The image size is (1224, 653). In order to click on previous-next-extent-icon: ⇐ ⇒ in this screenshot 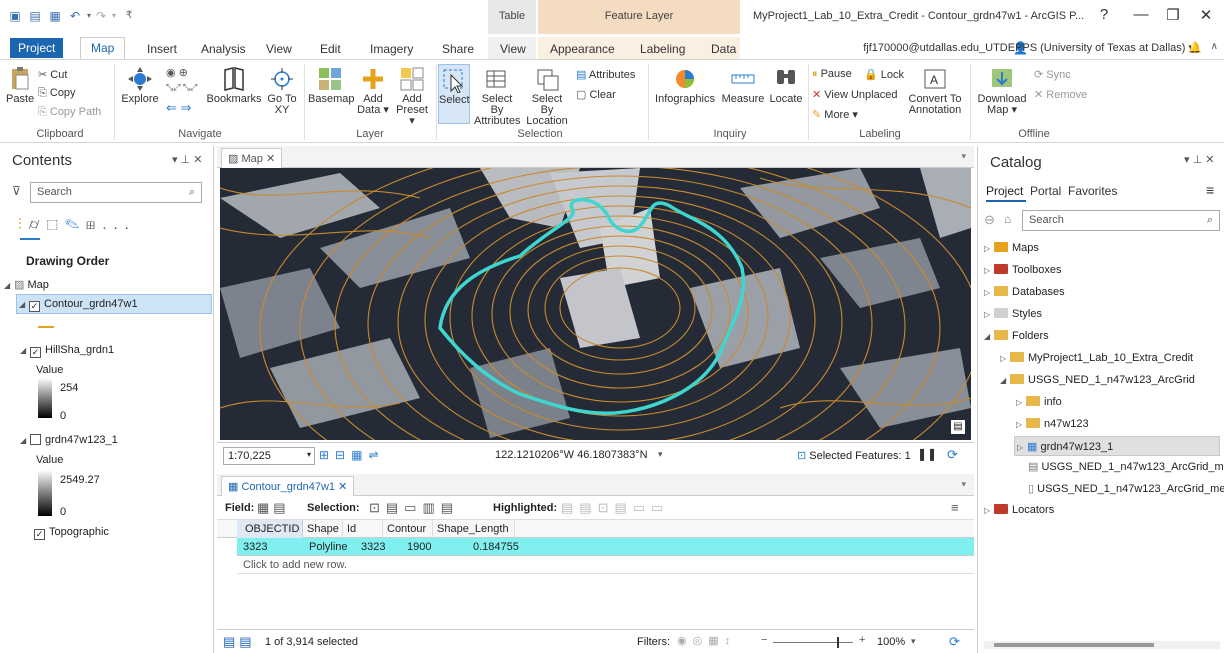, I will do `click(178, 108)`.